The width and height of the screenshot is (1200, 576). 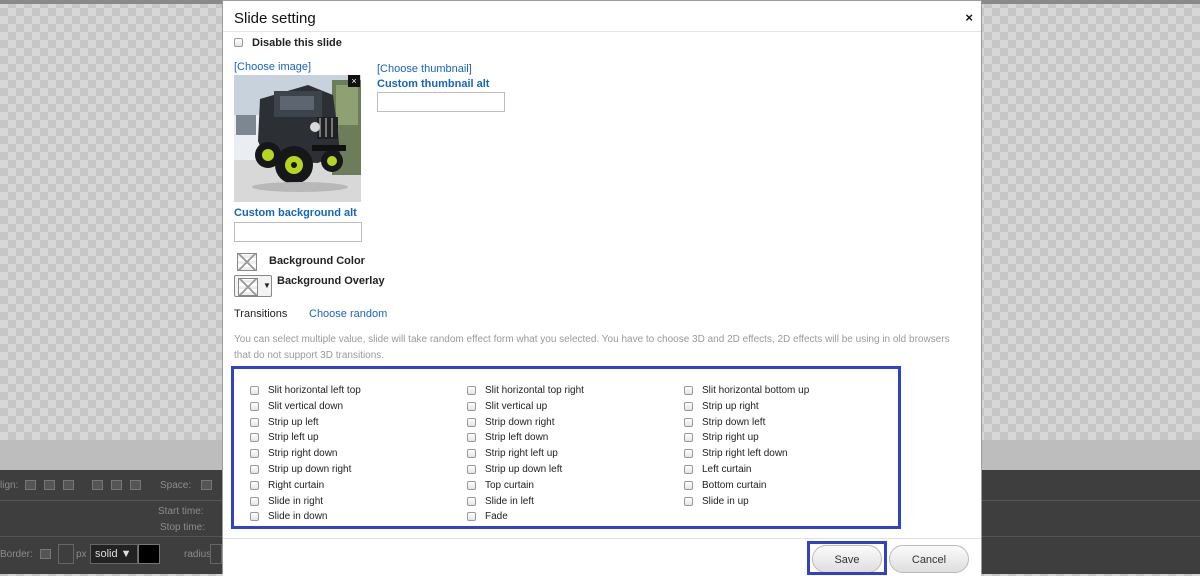 I want to click on transition-label: Slide in right, so click(x=296, y=501).